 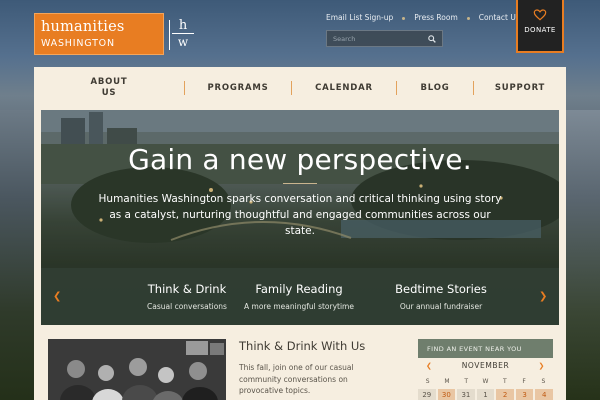 I want to click on hero-title: Gain a new perspective., so click(x=300, y=159).